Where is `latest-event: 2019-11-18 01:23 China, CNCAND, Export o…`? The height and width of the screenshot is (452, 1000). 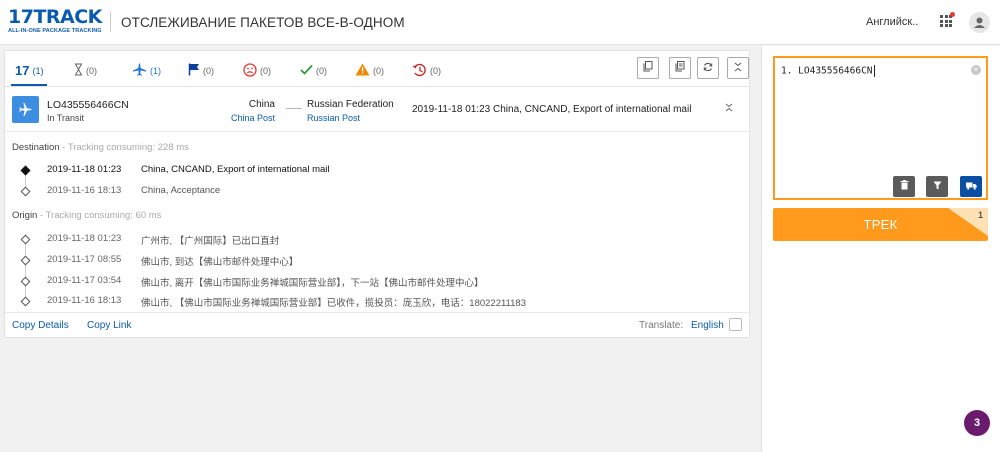 latest-event: 2019-11-18 01:23 China, CNCAND, Export o… is located at coordinates (551, 109).